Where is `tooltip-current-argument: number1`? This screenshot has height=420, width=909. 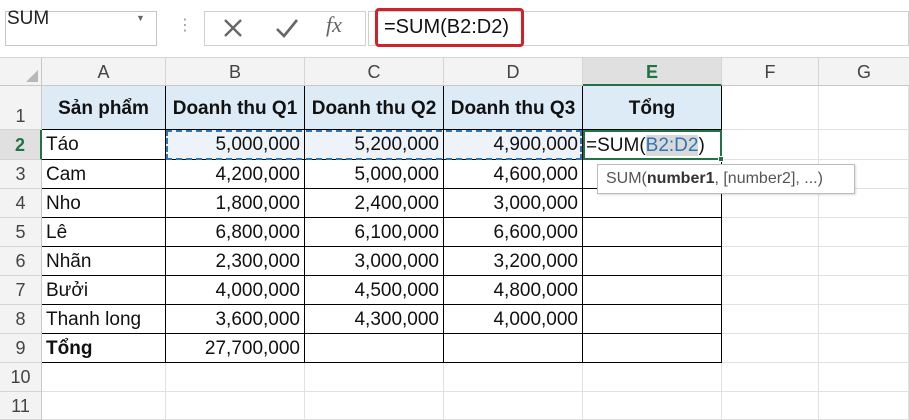 tooltip-current-argument: number1 is located at coordinates (681, 178).